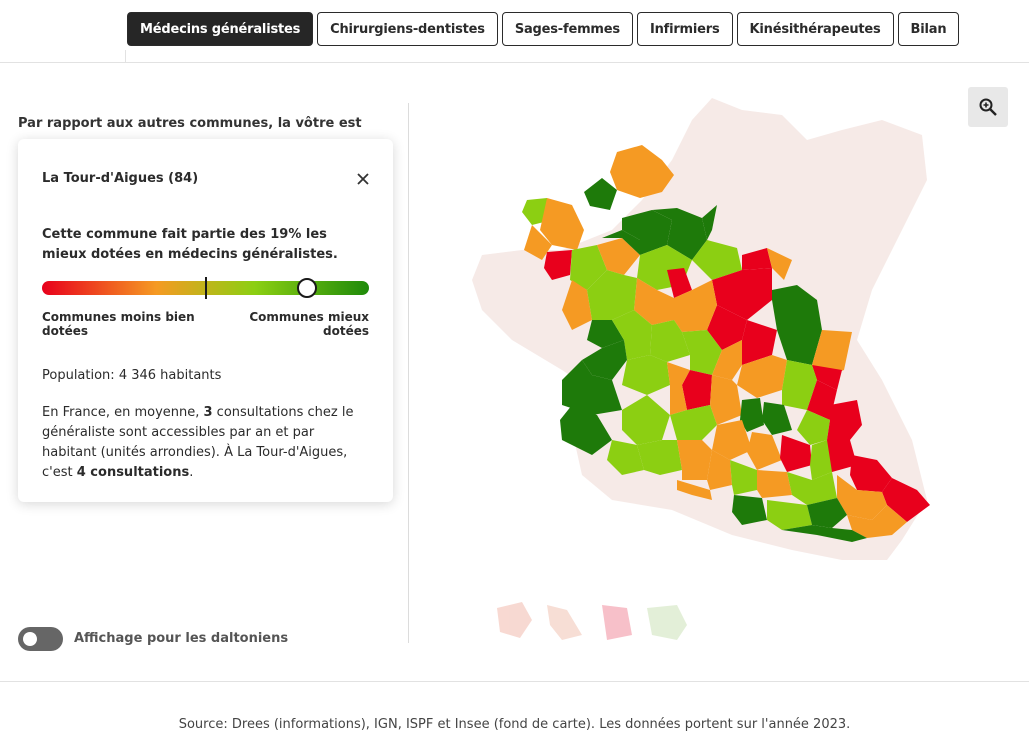  Describe the element at coordinates (592, 621) in the screenshot. I see `overseas-territories` at that location.